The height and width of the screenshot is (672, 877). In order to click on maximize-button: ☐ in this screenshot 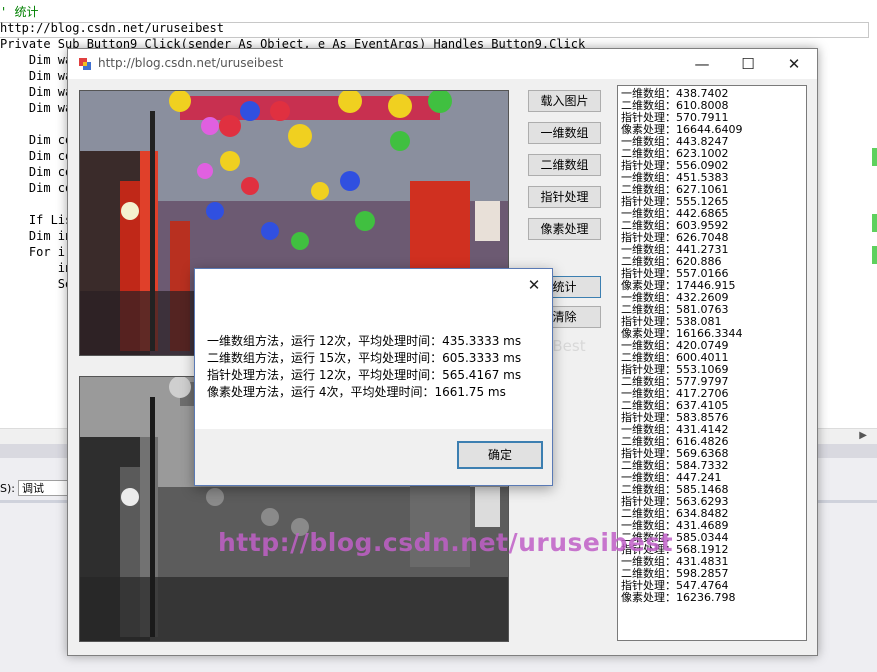, I will do `click(748, 64)`.